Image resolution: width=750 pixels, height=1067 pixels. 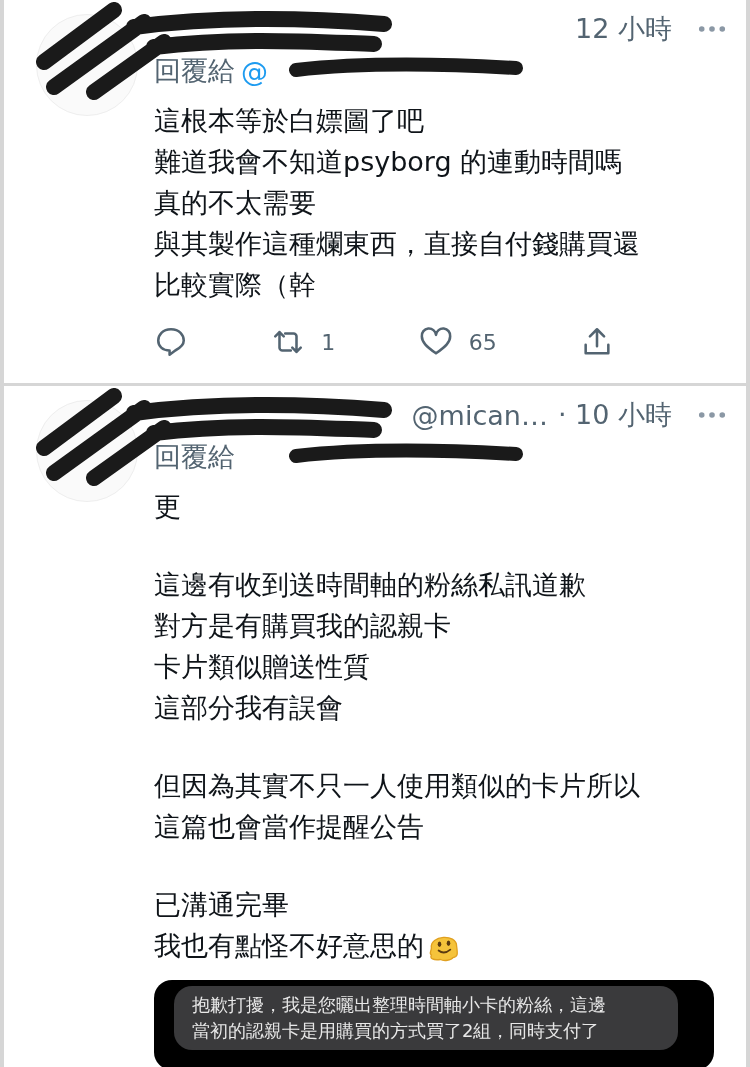 I want to click on tweet-text: 這篇也會當作提醒公告, so click(x=289, y=827).